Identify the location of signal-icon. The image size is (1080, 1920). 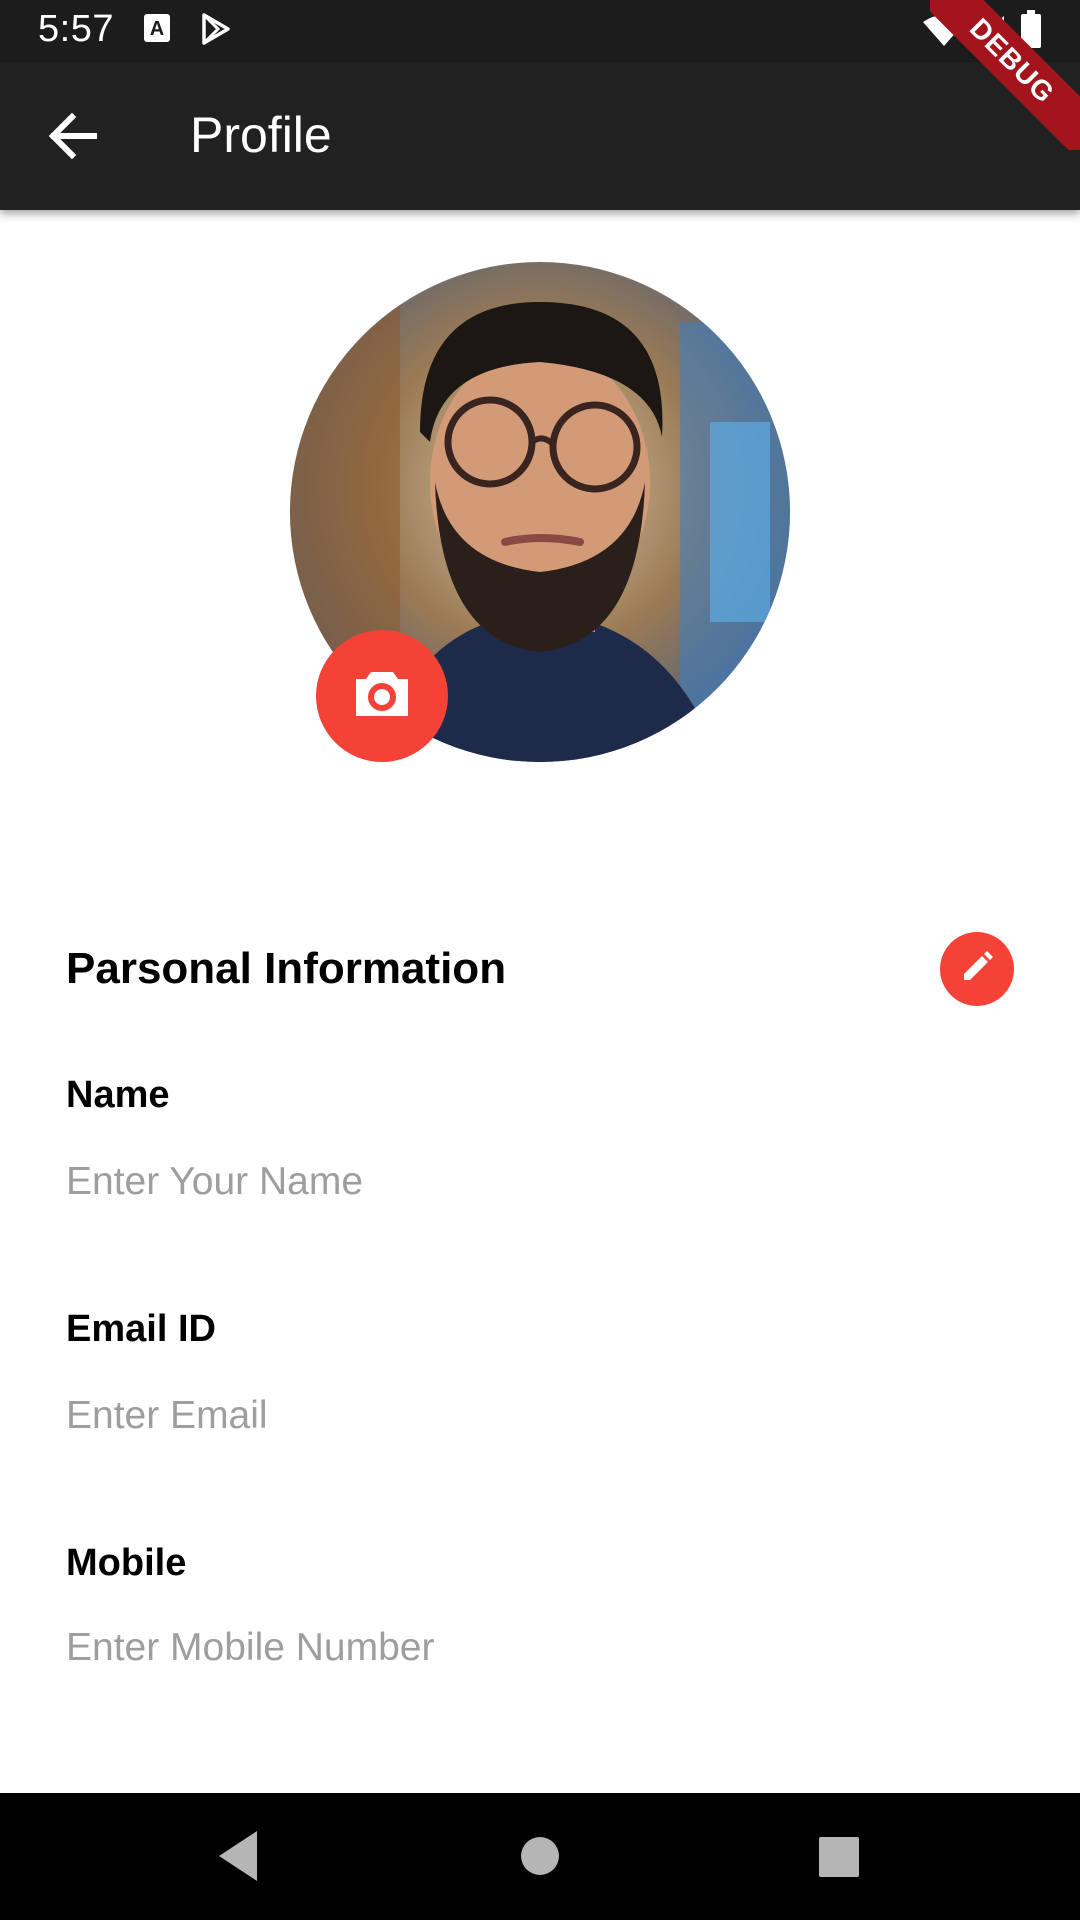
(988, 33).